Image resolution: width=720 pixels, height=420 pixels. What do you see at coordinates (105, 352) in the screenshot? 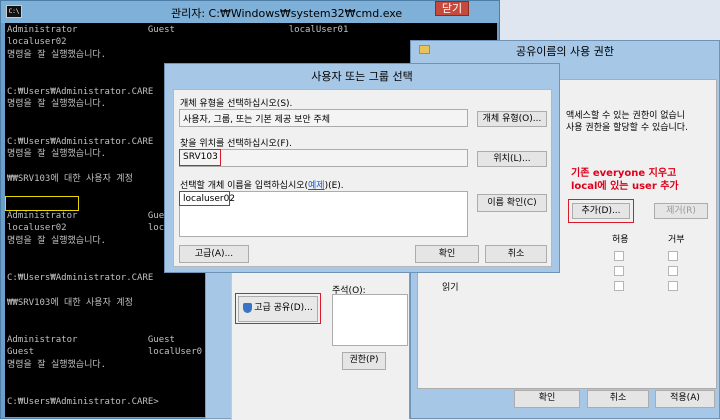
I see `cmd-line: Guest localUser0` at bounding box center [105, 352].